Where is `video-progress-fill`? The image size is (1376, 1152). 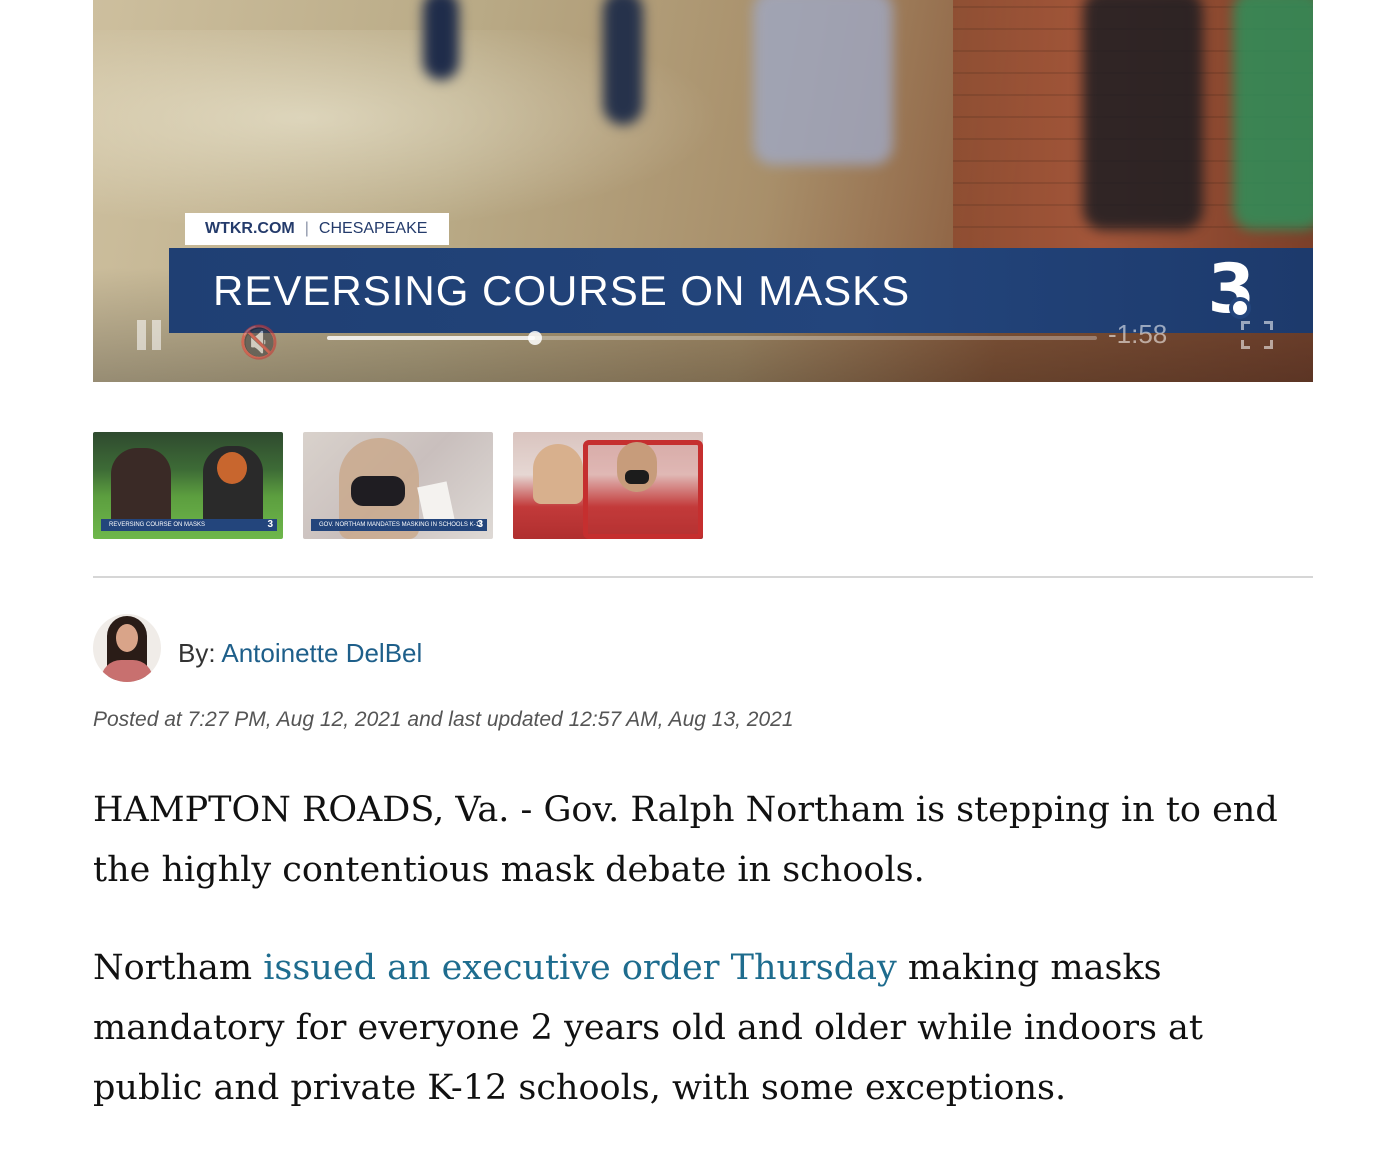 video-progress-fill is located at coordinates (431, 338).